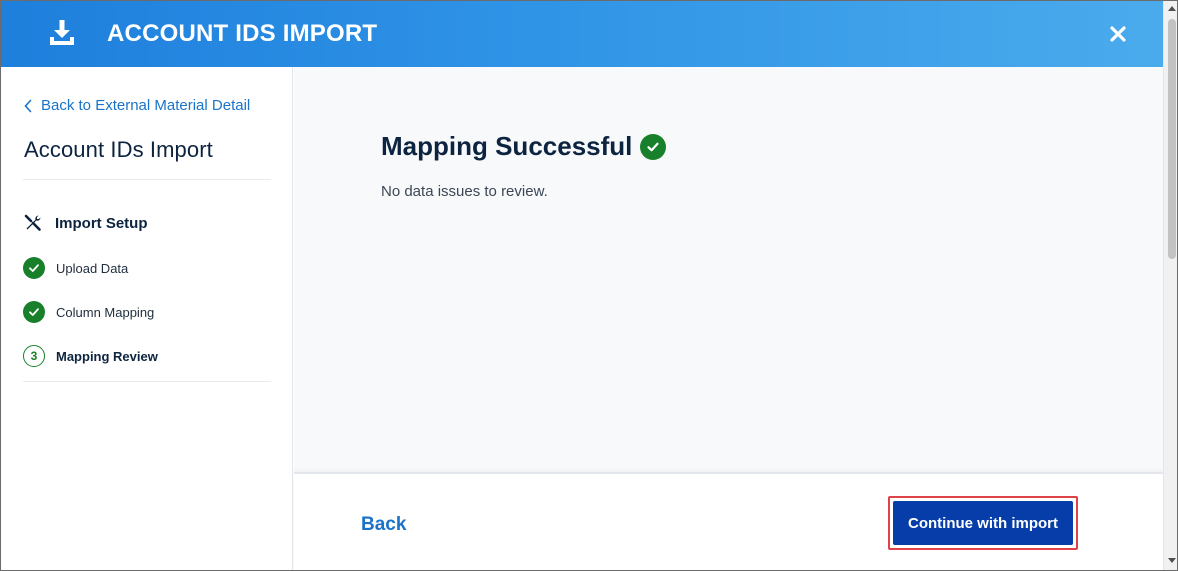  Describe the element at coordinates (242, 33) in the screenshot. I see `dialog-title: ACCOUNT IDS IMPORT` at that location.